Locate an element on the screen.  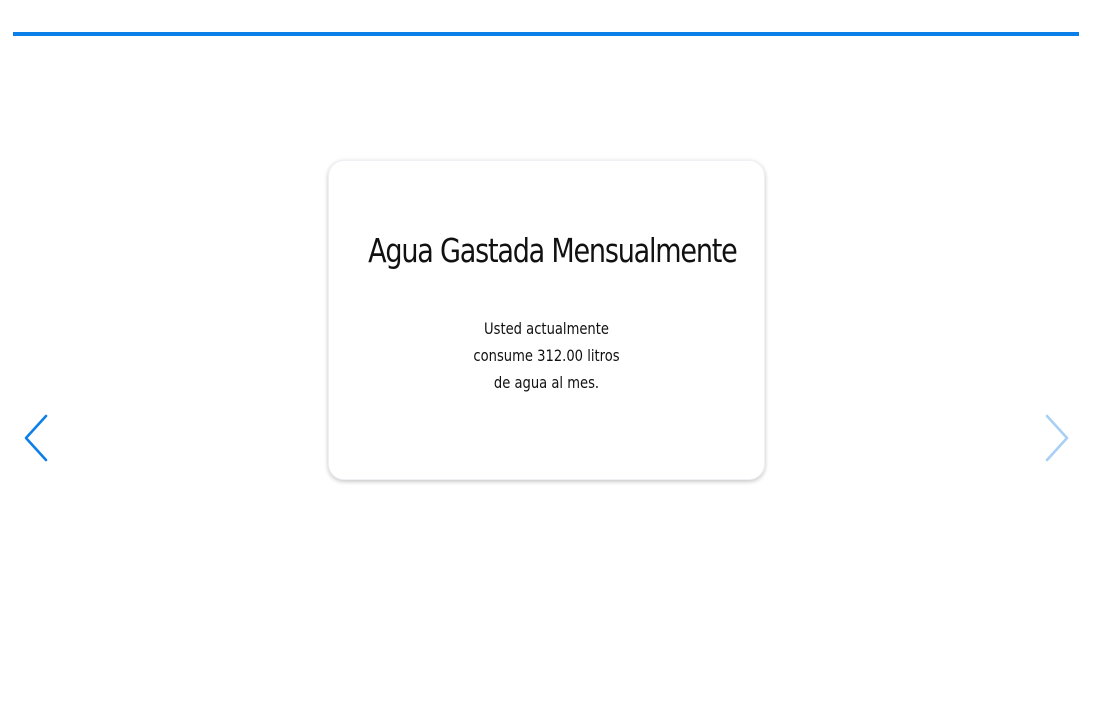
card-body-line: consume 312.00 litros is located at coordinates (546, 355).